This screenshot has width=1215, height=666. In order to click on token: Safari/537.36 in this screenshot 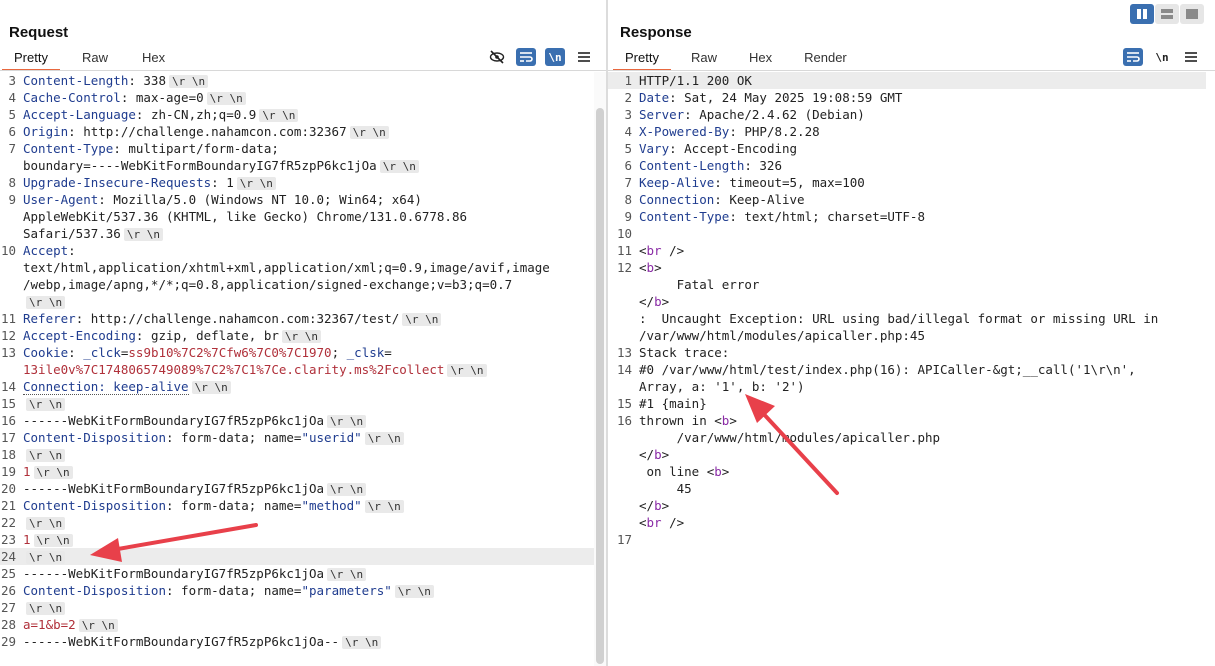, I will do `click(72, 233)`.